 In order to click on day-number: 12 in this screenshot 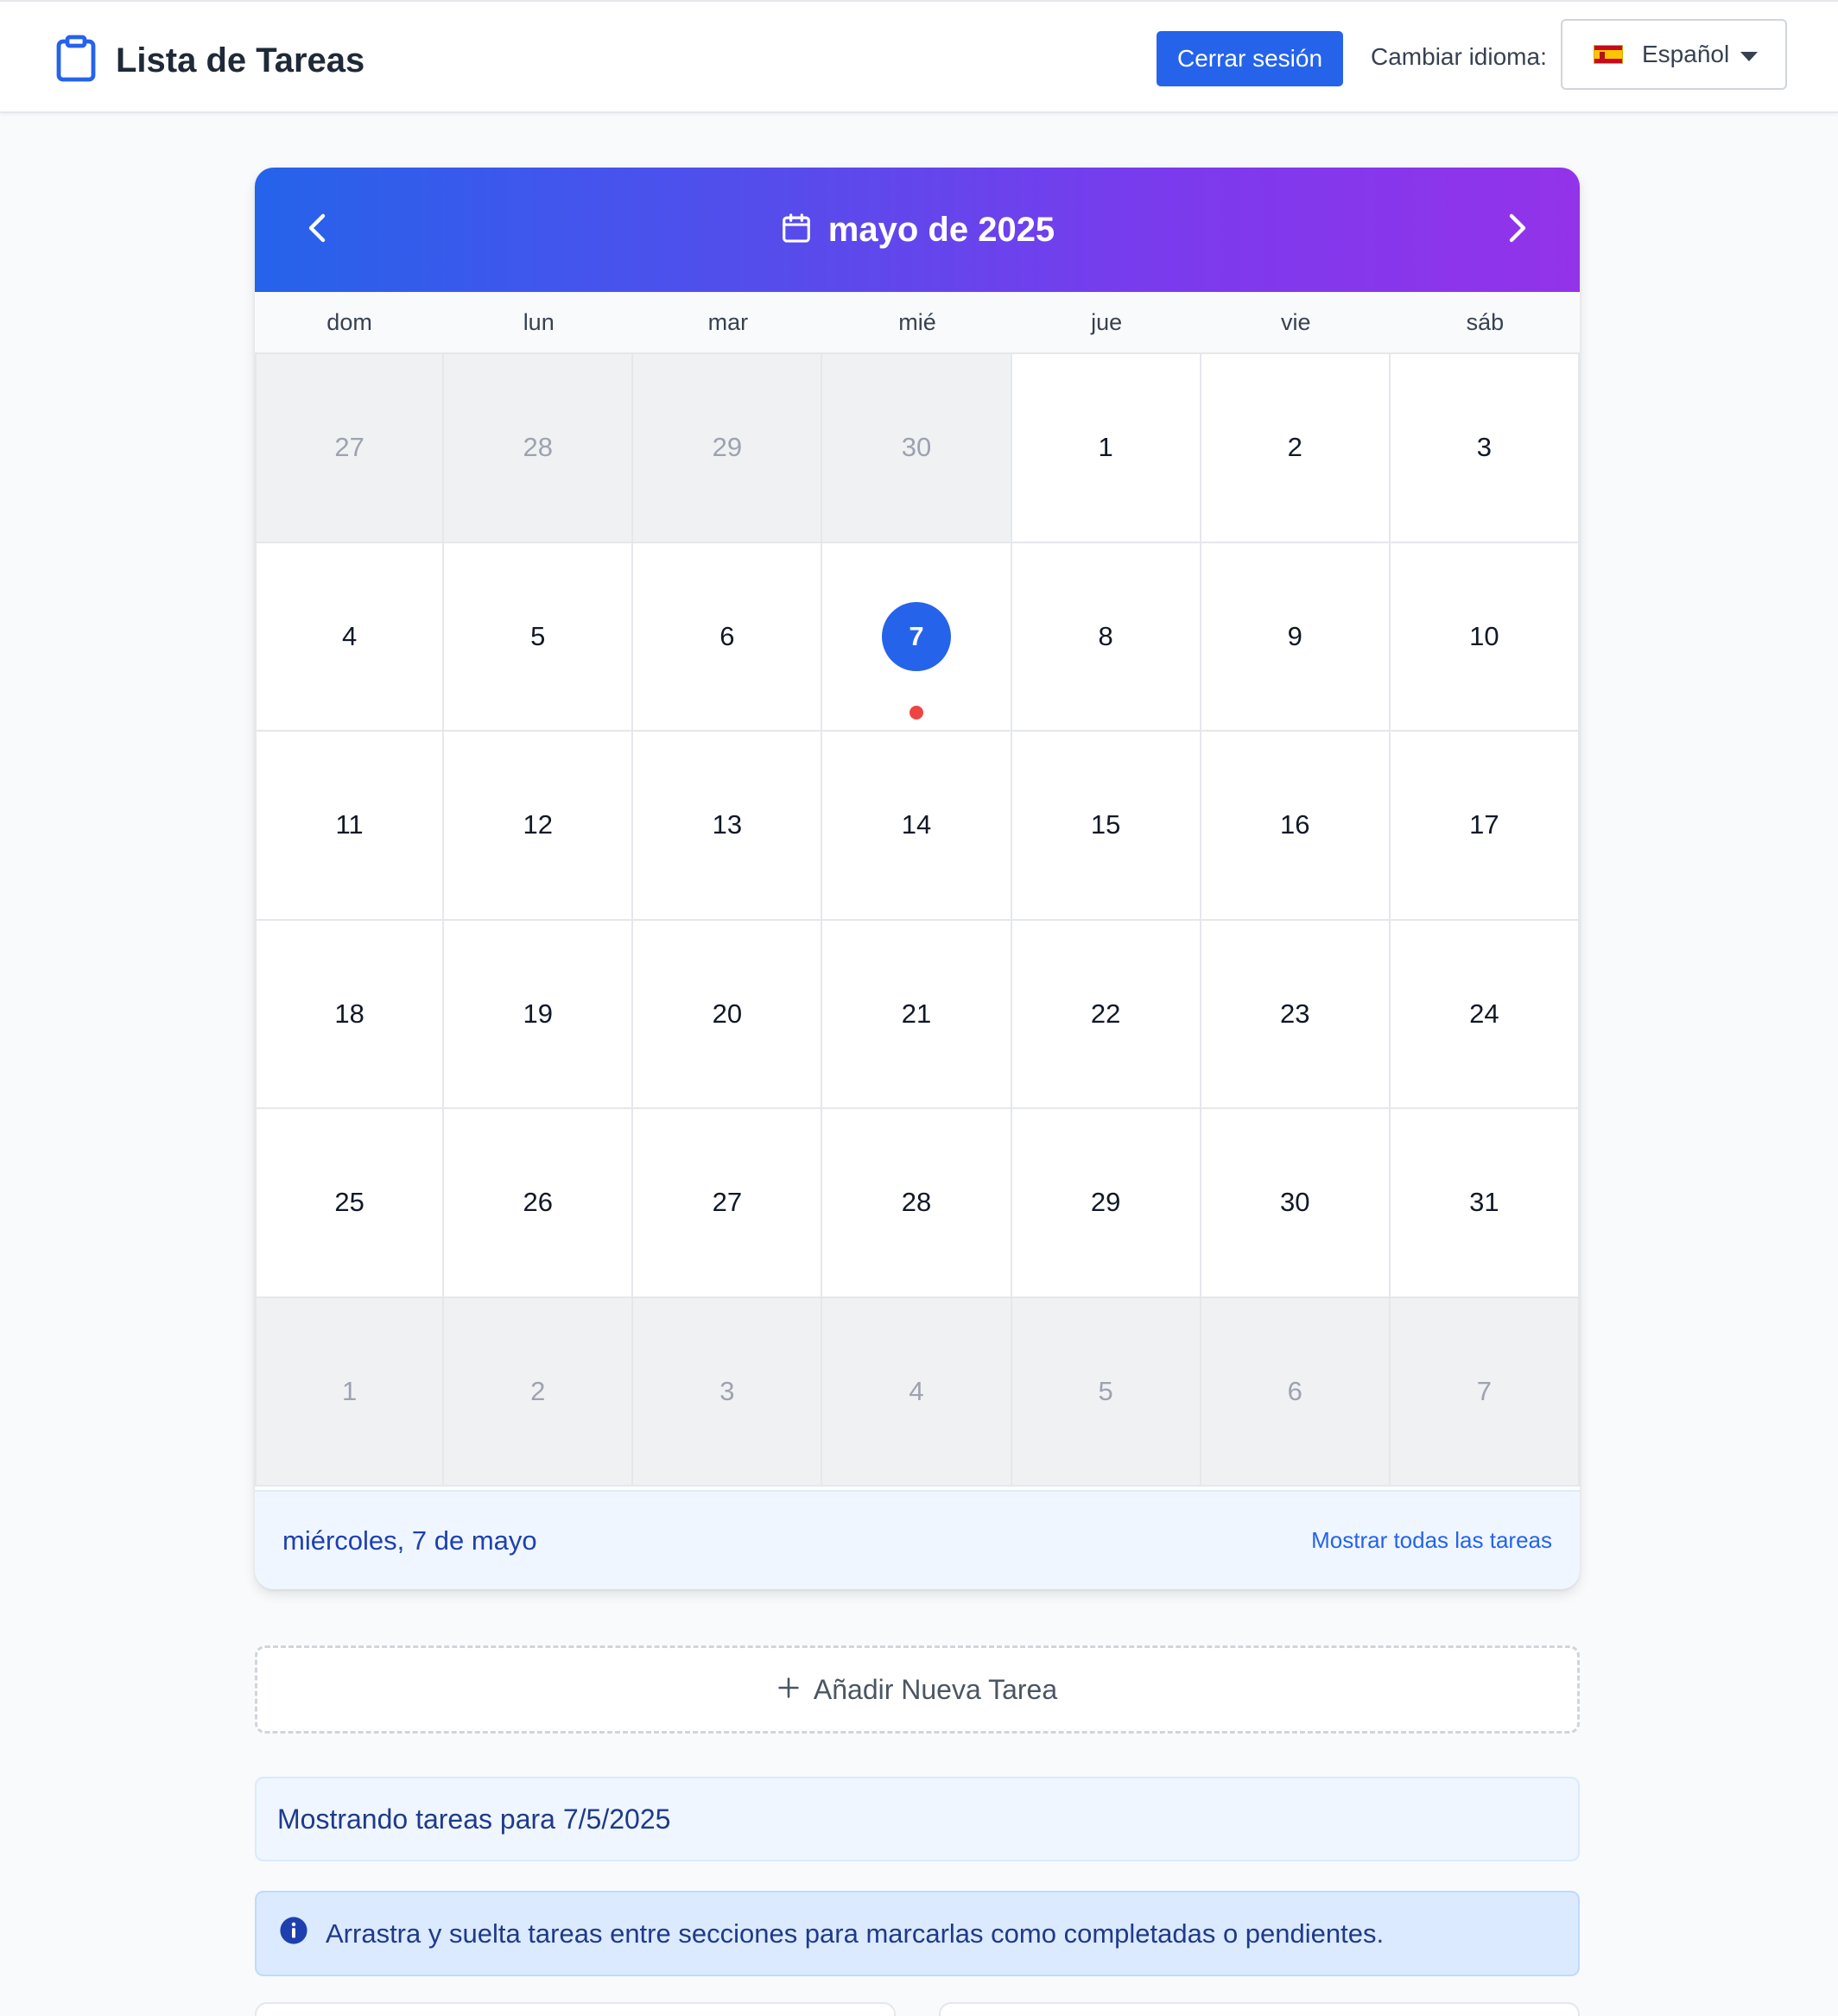, I will do `click(538, 825)`.